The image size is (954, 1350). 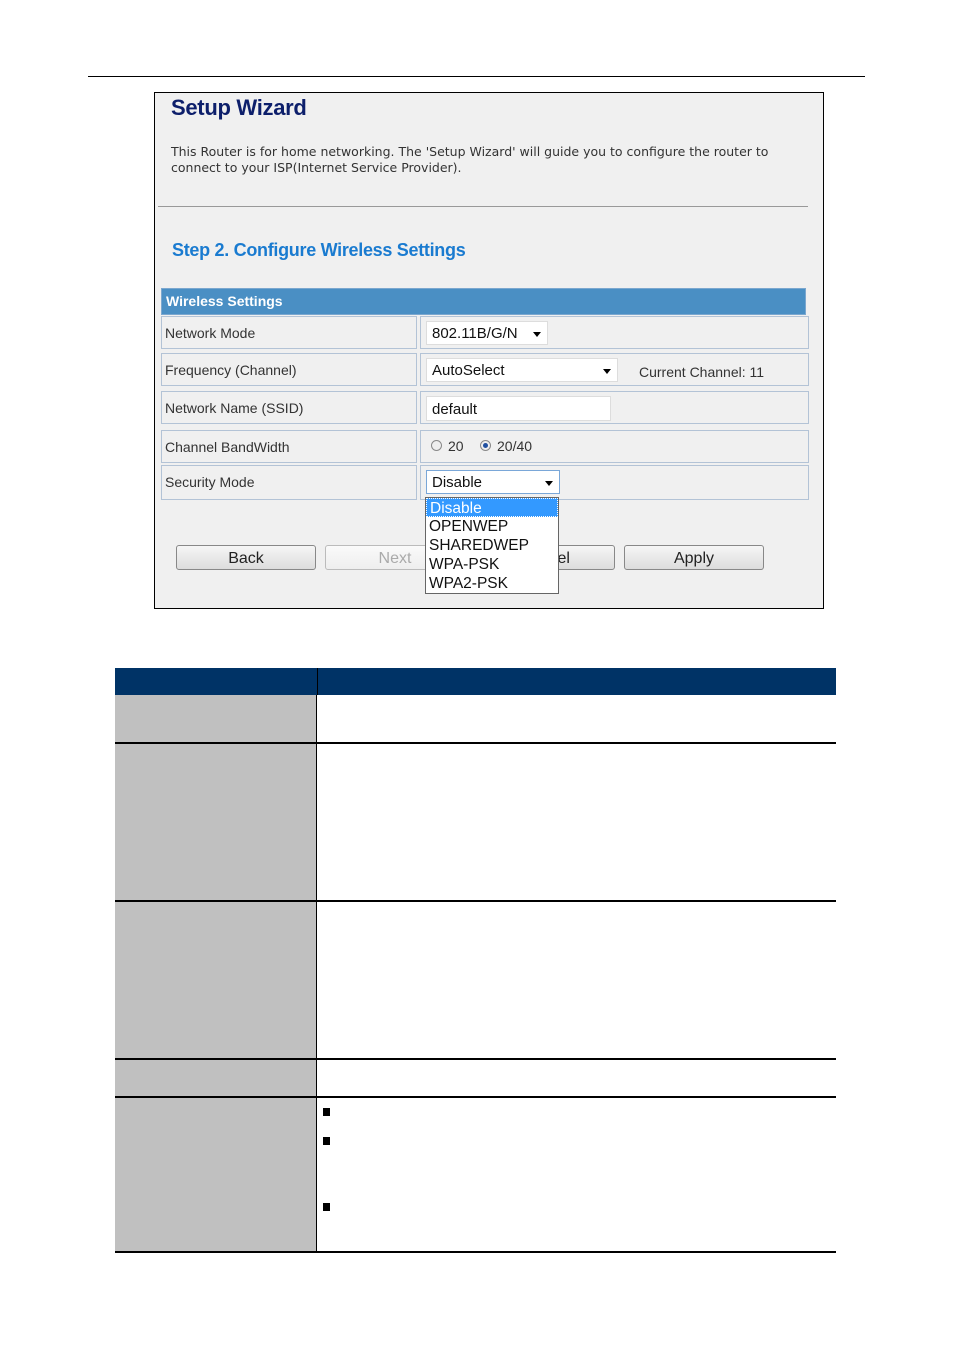 What do you see at coordinates (476, 76) in the screenshot?
I see `page-header-rule` at bounding box center [476, 76].